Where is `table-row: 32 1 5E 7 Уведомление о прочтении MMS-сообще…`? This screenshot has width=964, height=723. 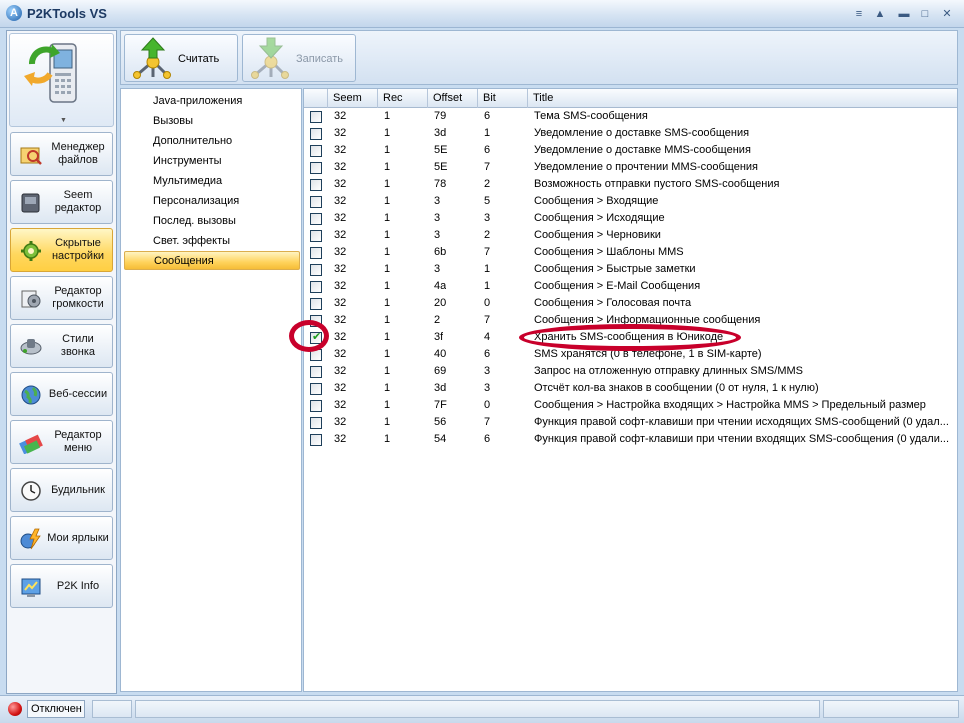 table-row: 32 1 5E 7 Уведомление о прочтении MMS-сообще… is located at coordinates (630, 167).